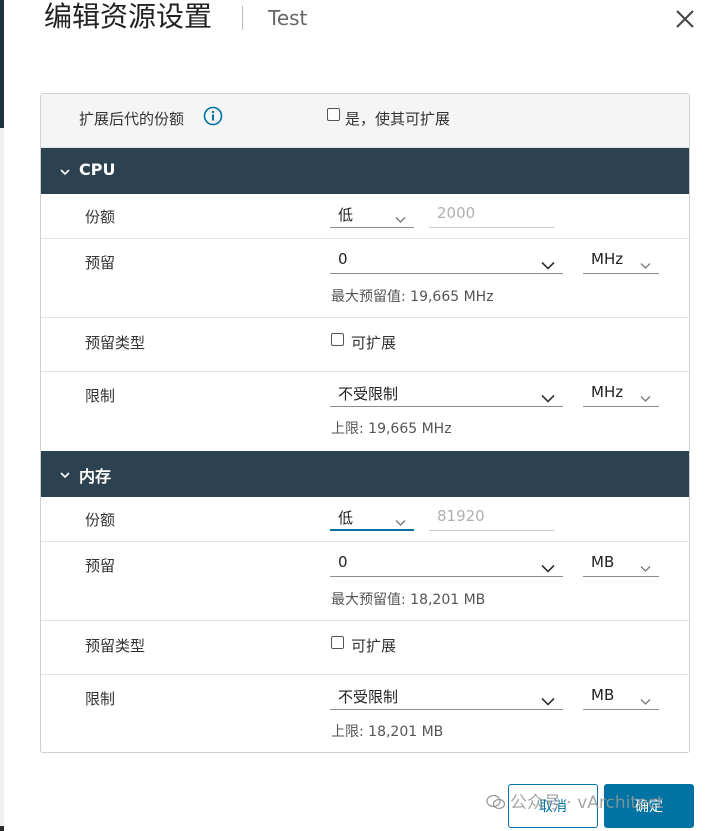 The image size is (728, 831). What do you see at coordinates (337, 339) in the screenshot?
I see `cpu-expandable-checkbox` at bounding box center [337, 339].